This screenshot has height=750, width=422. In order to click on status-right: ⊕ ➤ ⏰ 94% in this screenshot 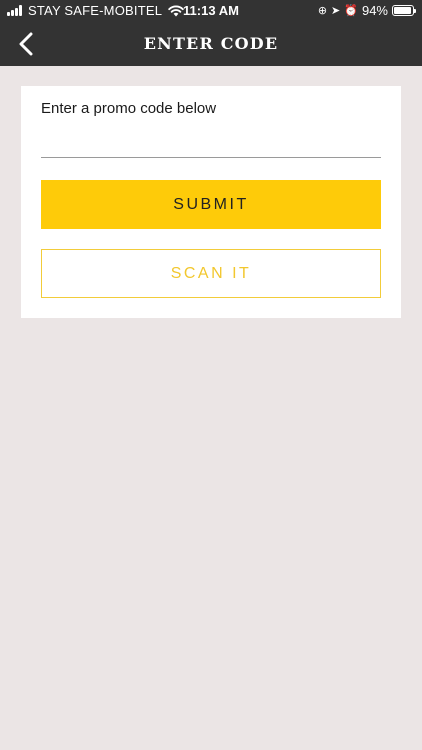, I will do `click(366, 10)`.